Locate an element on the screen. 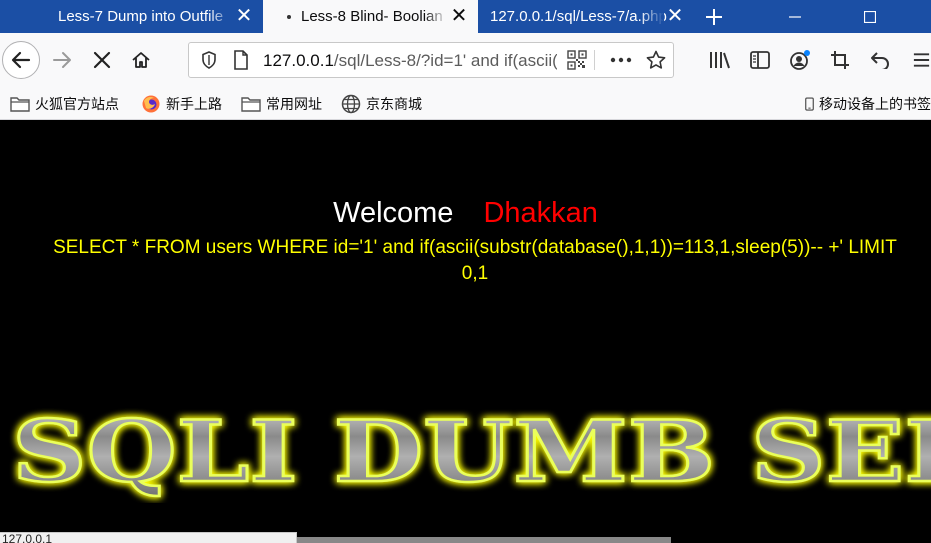  globe-icon is located at coordinates (351, 103).